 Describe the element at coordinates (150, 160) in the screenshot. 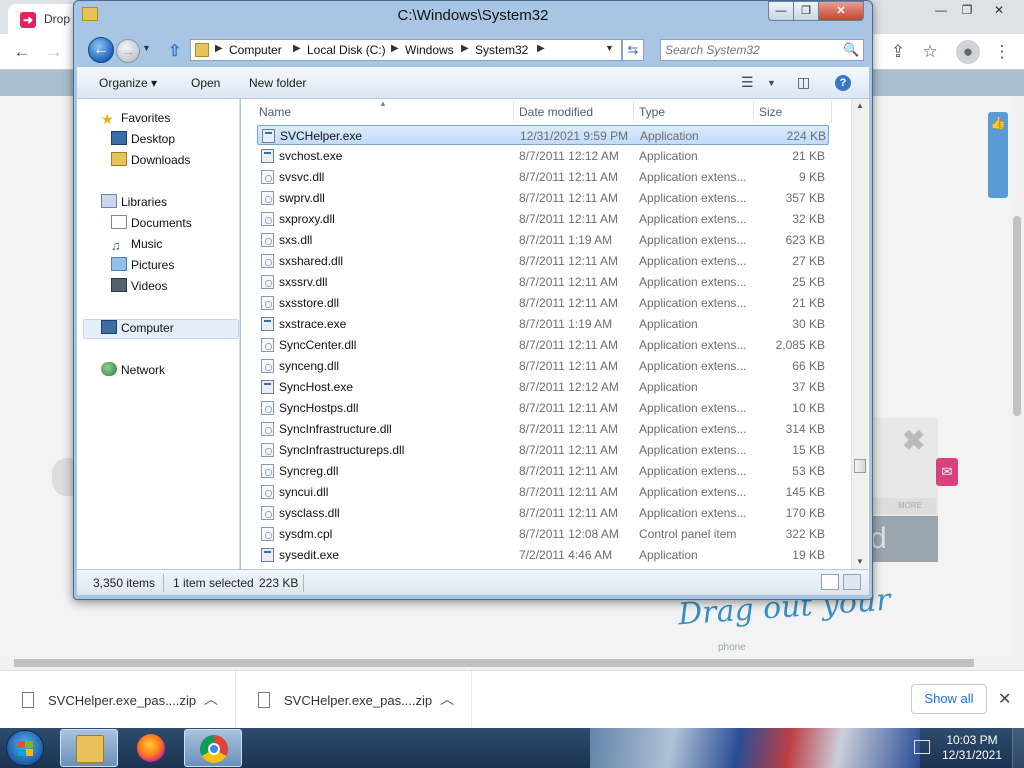

I see `nav-downloads: Downloads` at that location.